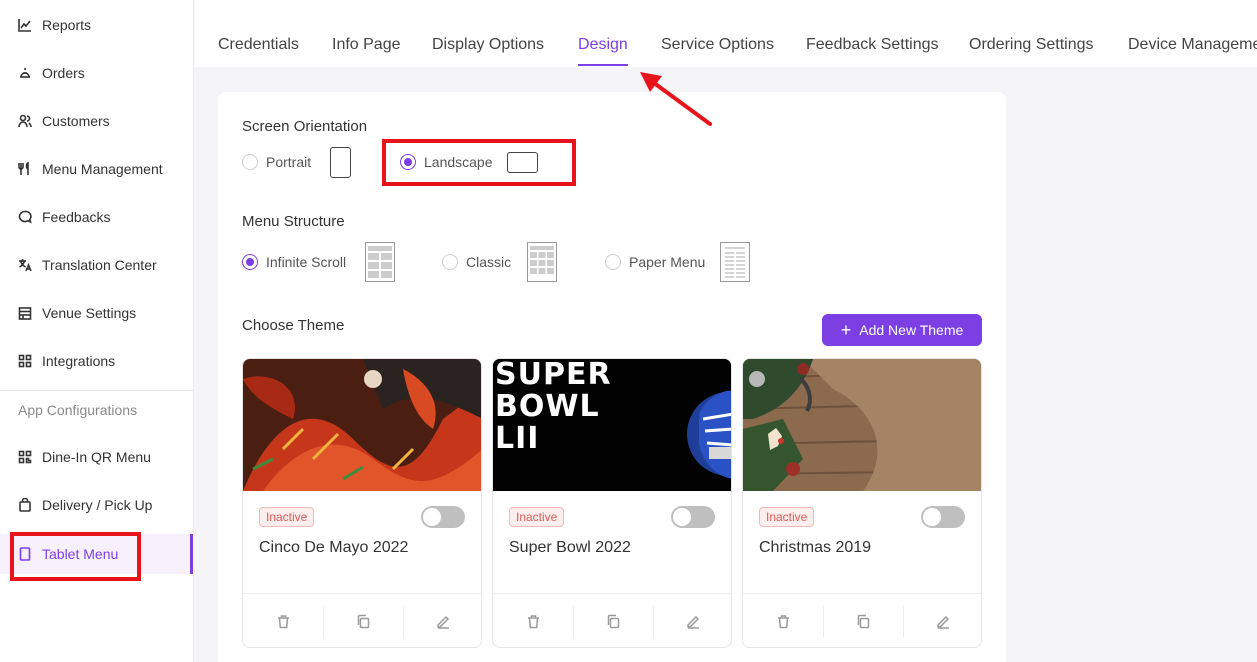  What do you see at coordinates (717, 45) in the screenshot?
I see `tab-service-options: Service Options` at bounding box center [717, 45].